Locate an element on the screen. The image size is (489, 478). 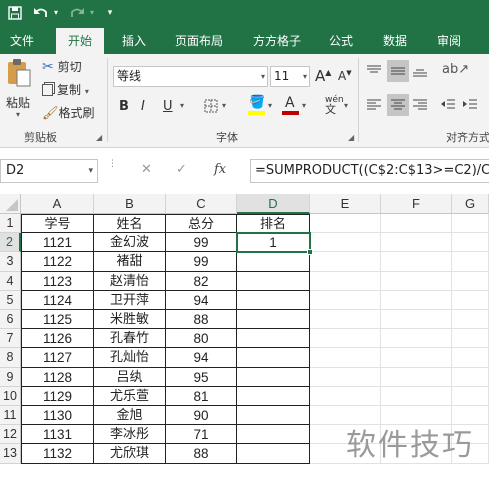
row-header-9: 9 is located at coordinates (10, 377).